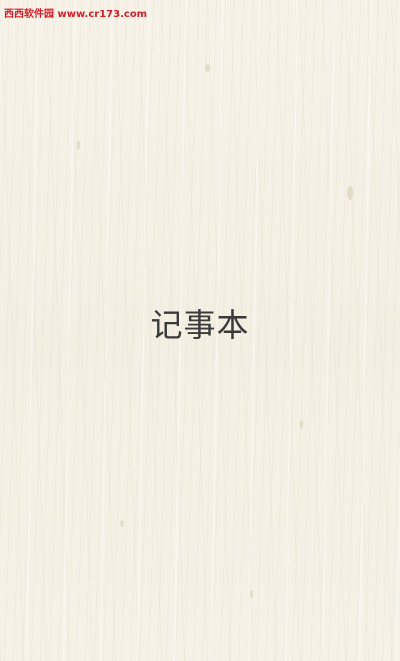 This screenshot has width=400, height=661. What do you see at coordinates (76, 14) in the screenshot?
I see `watermark-text: 西西软件园 www.cr173.com` at bounding box center [76, 14].